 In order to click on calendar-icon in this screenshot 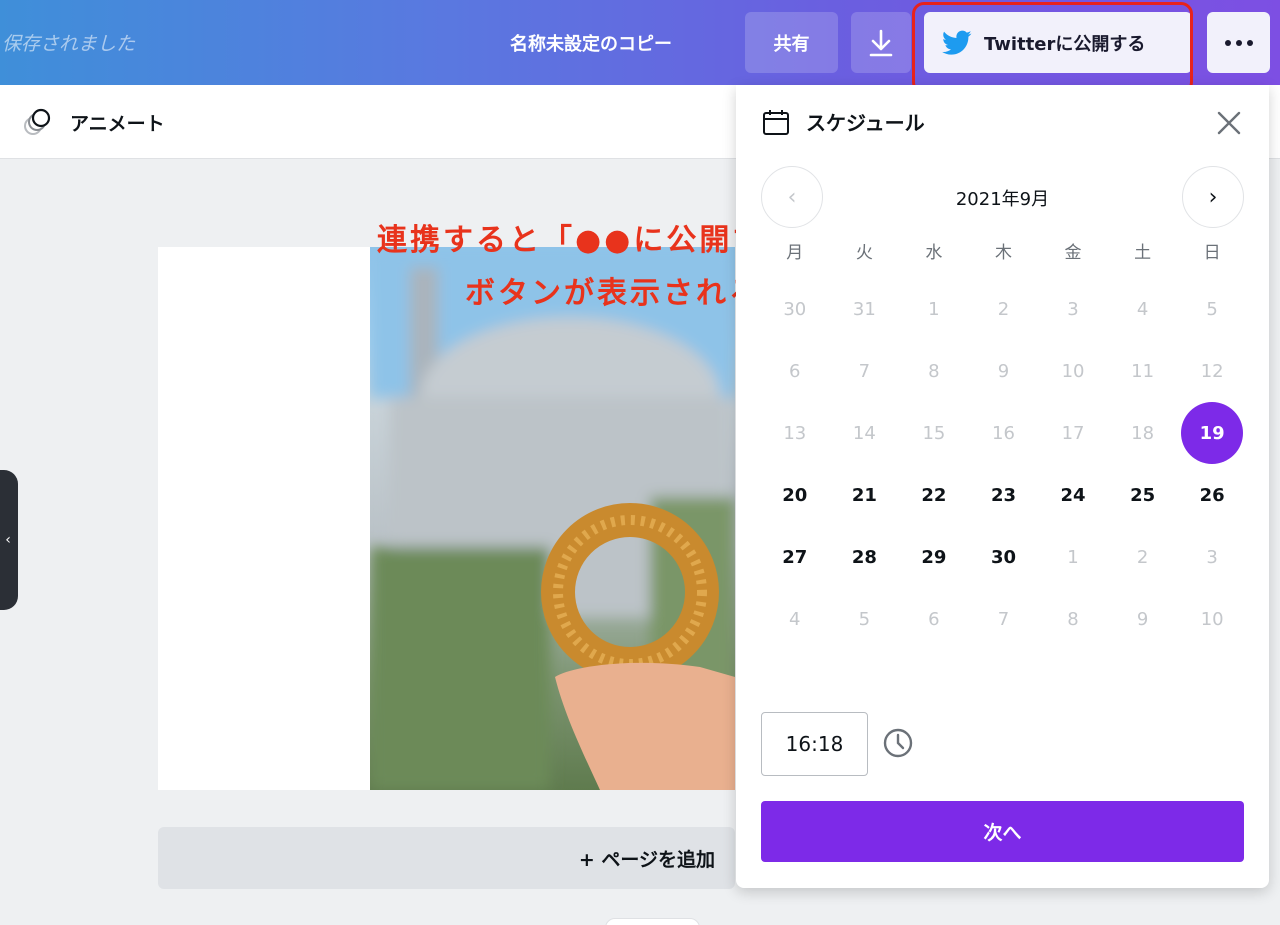, I will do `click(776, 122)`.